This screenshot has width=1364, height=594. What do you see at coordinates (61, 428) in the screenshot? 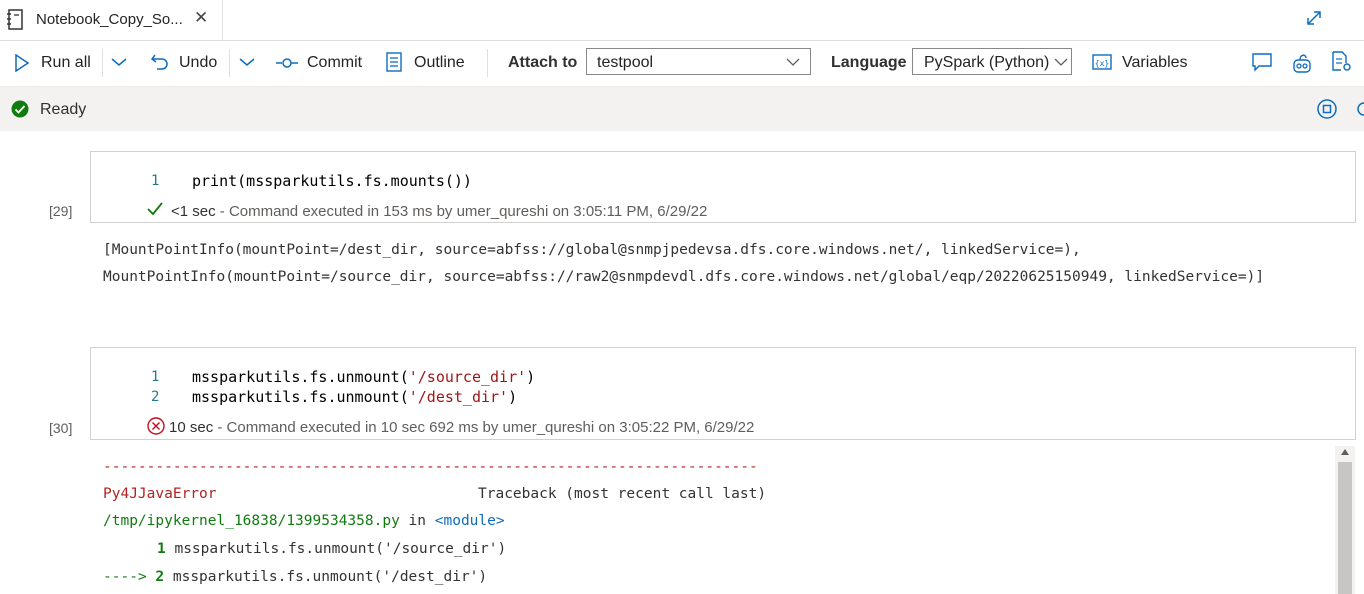
I see `execution-count: [30]` at bounding box center [61, 428].